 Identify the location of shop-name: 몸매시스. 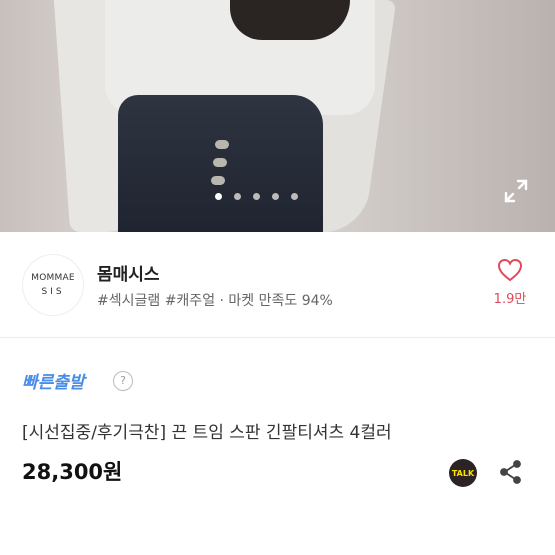
(128, 272).